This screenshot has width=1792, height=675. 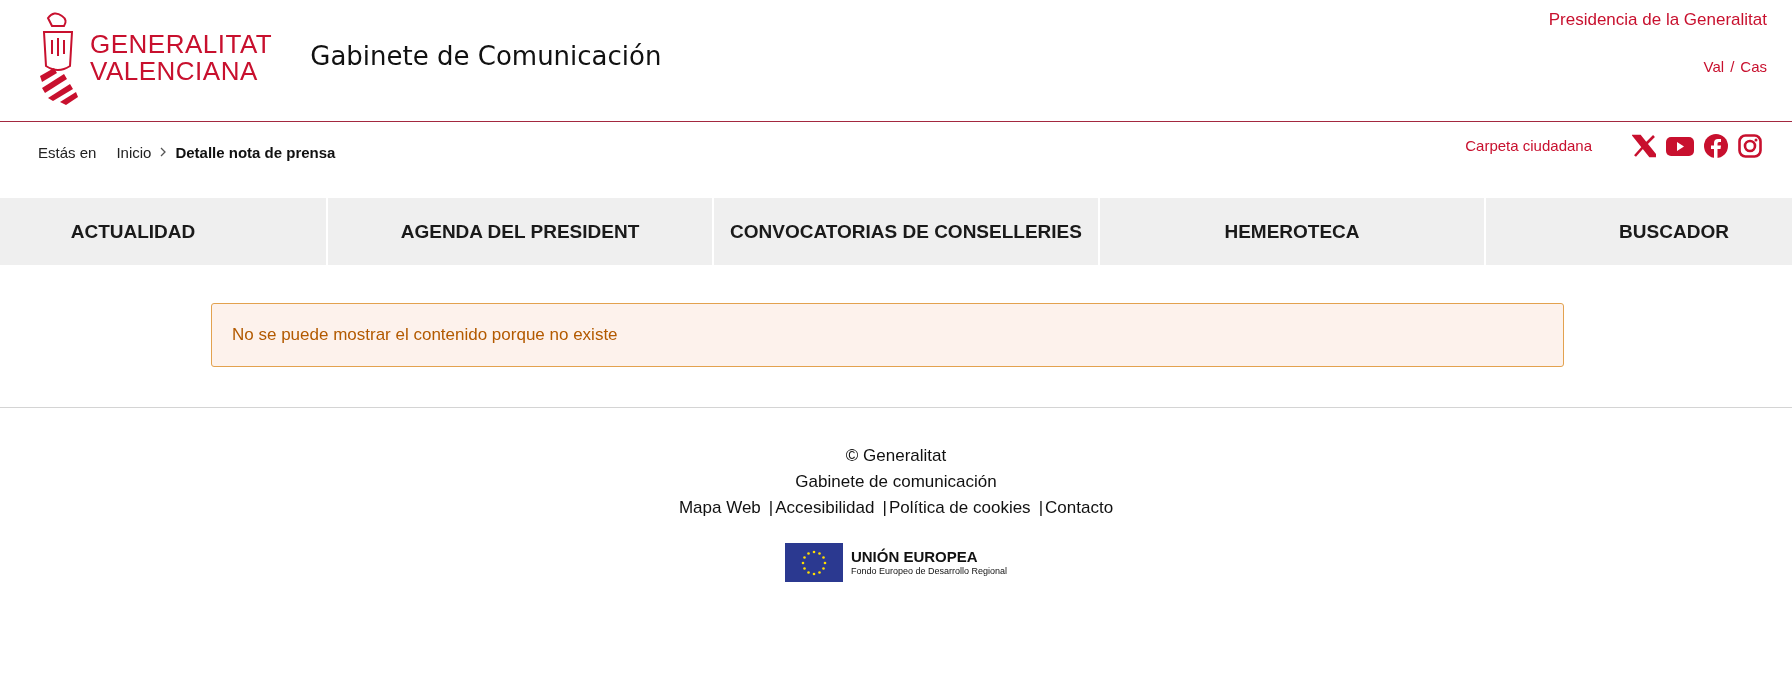 What do you see at coordinates (914, 556) in the screenshot?
I see `eu-title: UNIÓN EUROPEA` at bounding box center [914, 556].